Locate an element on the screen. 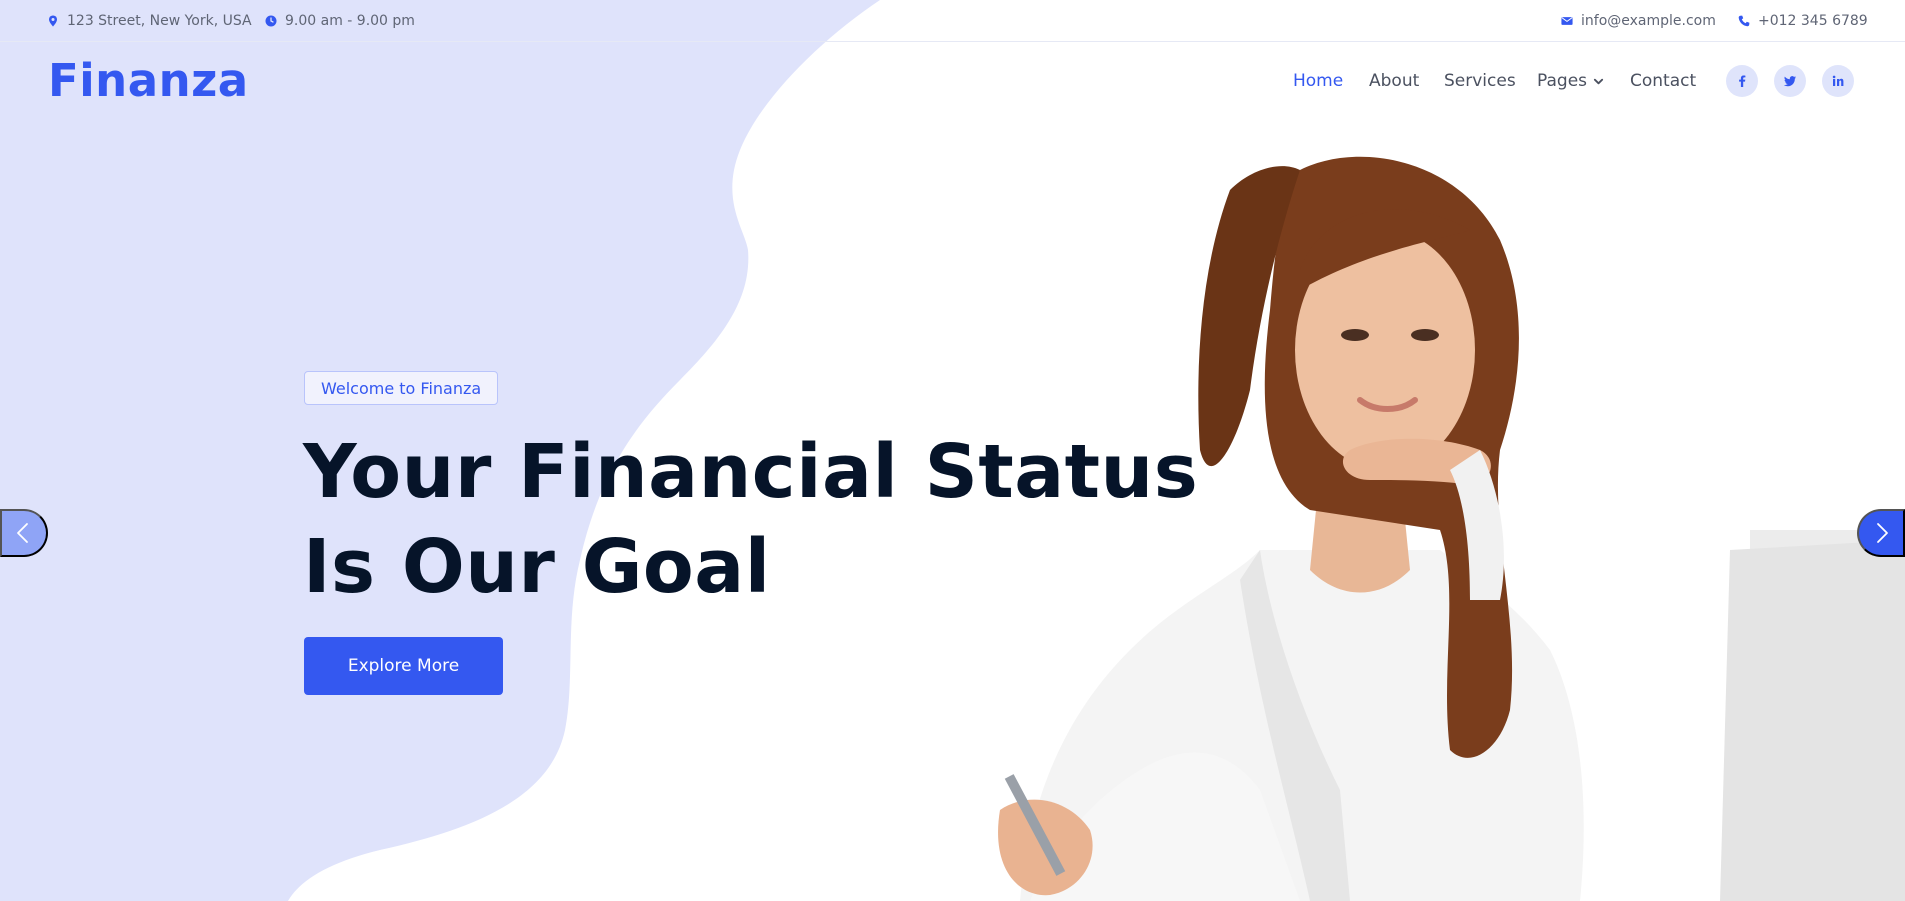 The height and width of the screenshot is (901, 1905). hero-headline-line-1: Your Financial Status is located at coordinates (751, 472).